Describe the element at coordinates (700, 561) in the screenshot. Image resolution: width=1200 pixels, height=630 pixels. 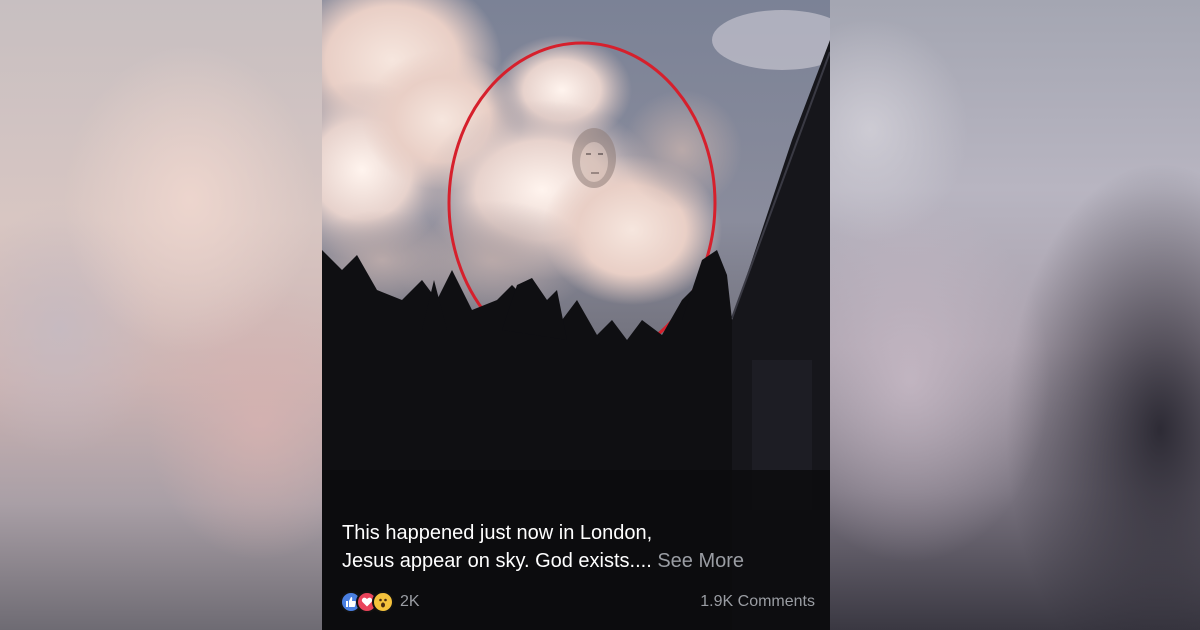
I see `see-more-link: See More` at that location.